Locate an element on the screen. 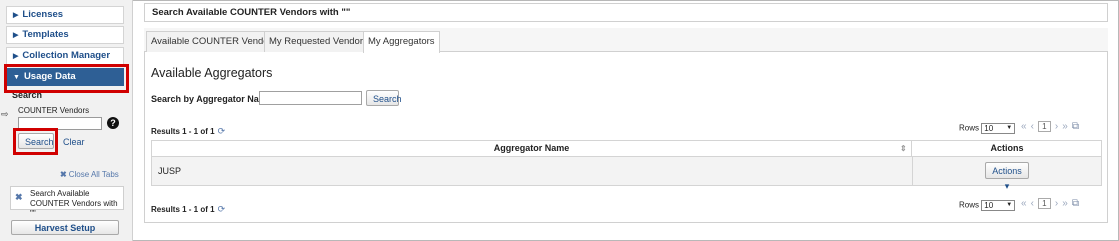  column-aggregator-name: Aggregator Name is located at coordinates (532, 148).